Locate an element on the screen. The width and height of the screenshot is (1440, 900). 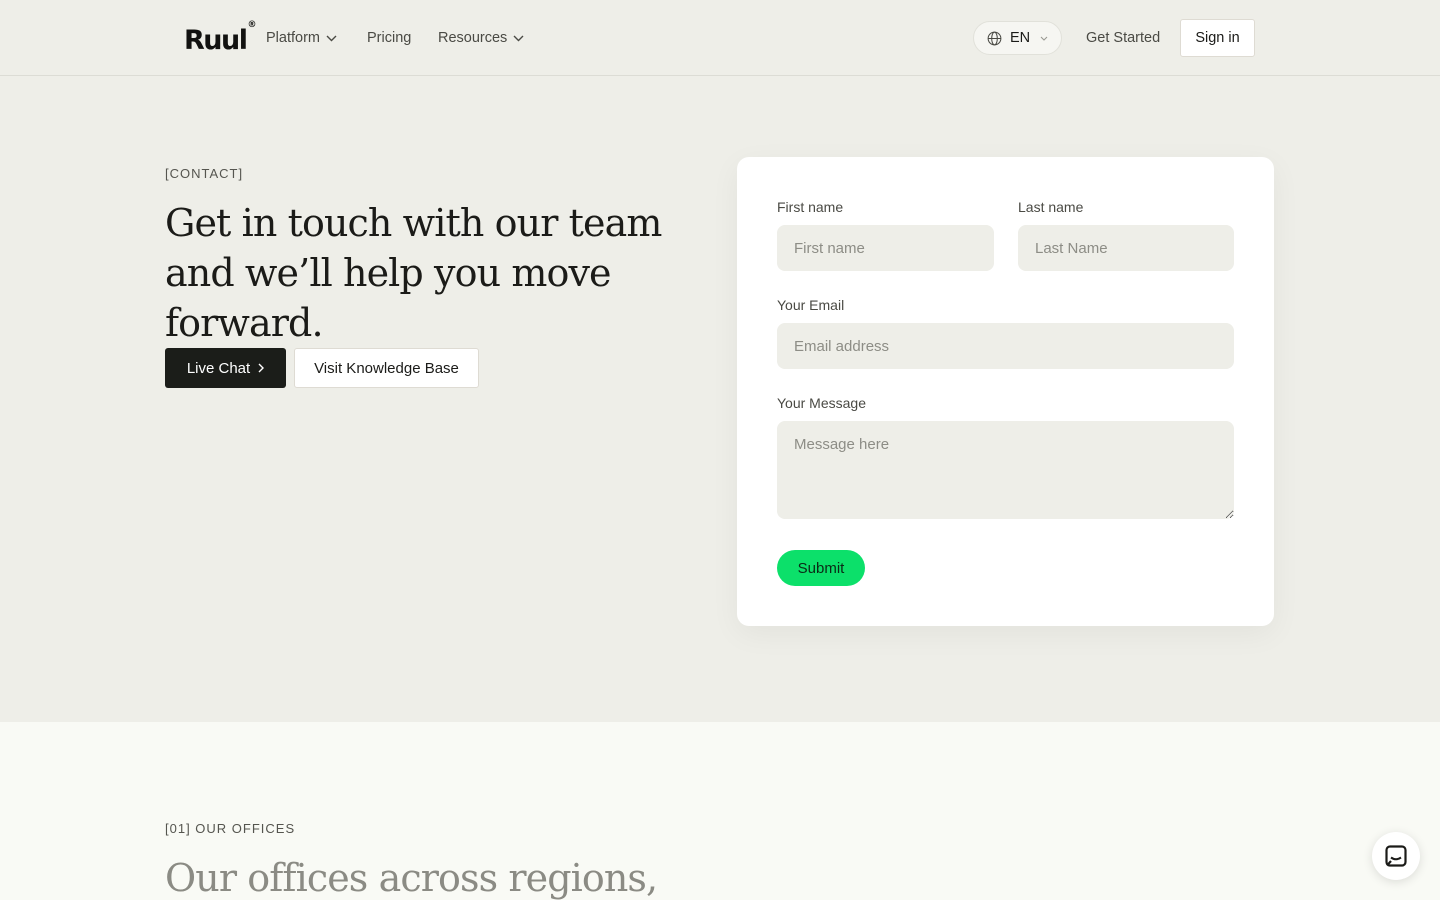
nav-pricing-label: Pricing is located at coordinates (389, 38).